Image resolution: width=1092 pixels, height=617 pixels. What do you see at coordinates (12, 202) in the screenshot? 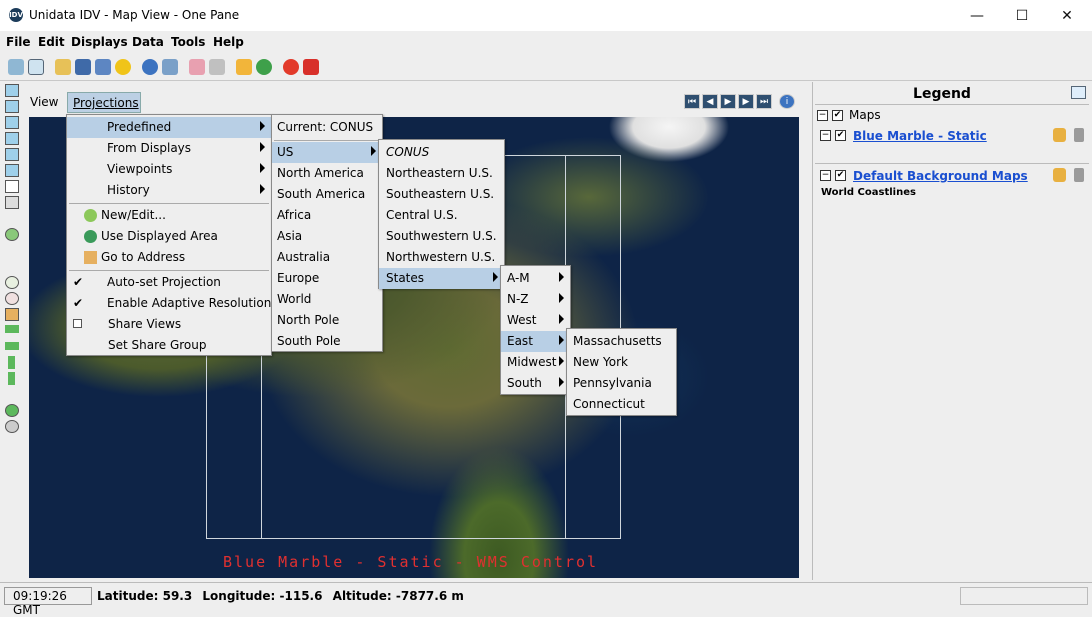
I see `rotate-icon` at bounding box center [12, 202].